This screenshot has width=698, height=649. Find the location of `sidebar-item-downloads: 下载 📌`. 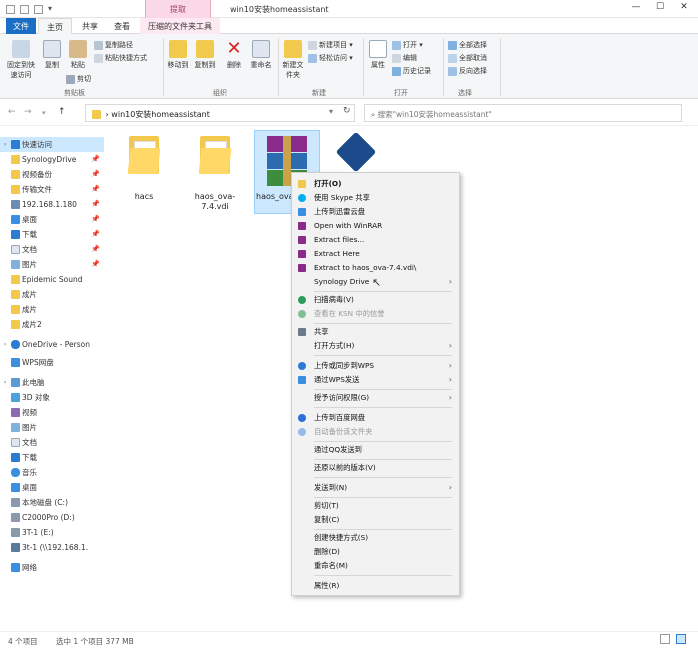

sidebar-item-downloads: 下载 📌 is located at coordinates (52, 234).